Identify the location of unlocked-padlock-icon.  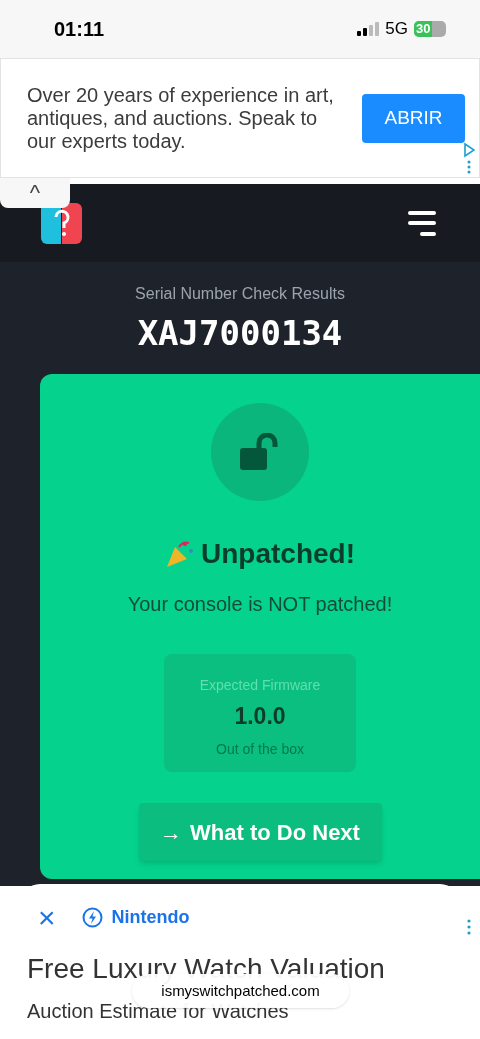
(260, 452).